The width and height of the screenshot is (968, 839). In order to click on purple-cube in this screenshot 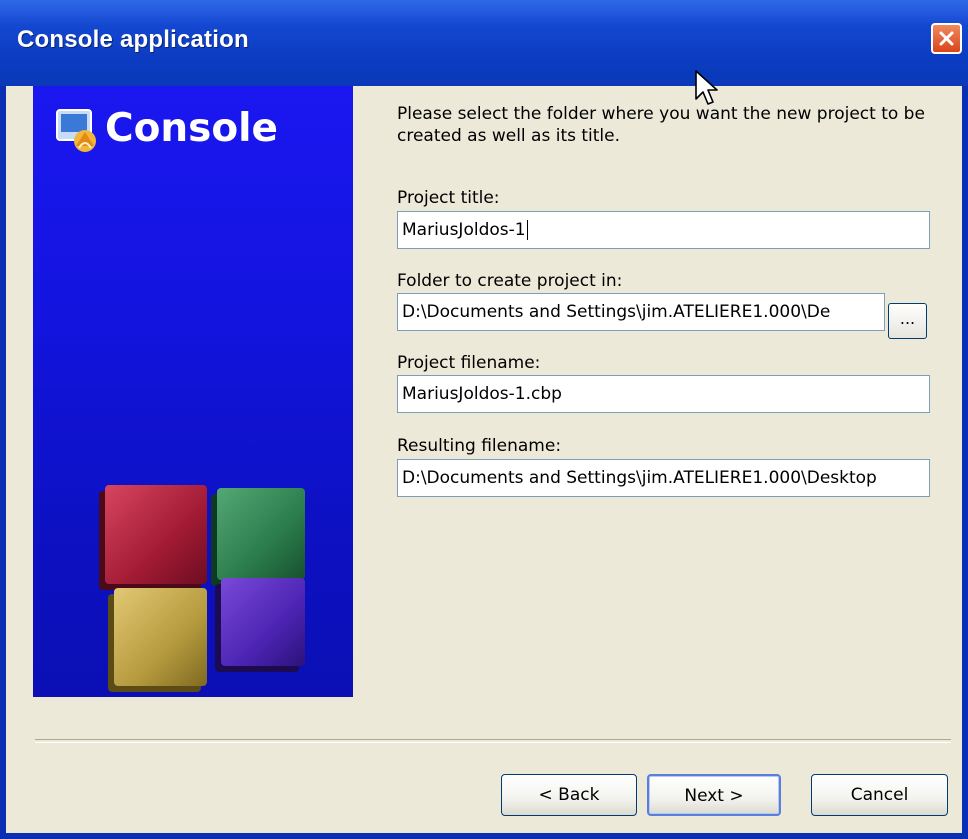, I will do `click(263, 622)`.